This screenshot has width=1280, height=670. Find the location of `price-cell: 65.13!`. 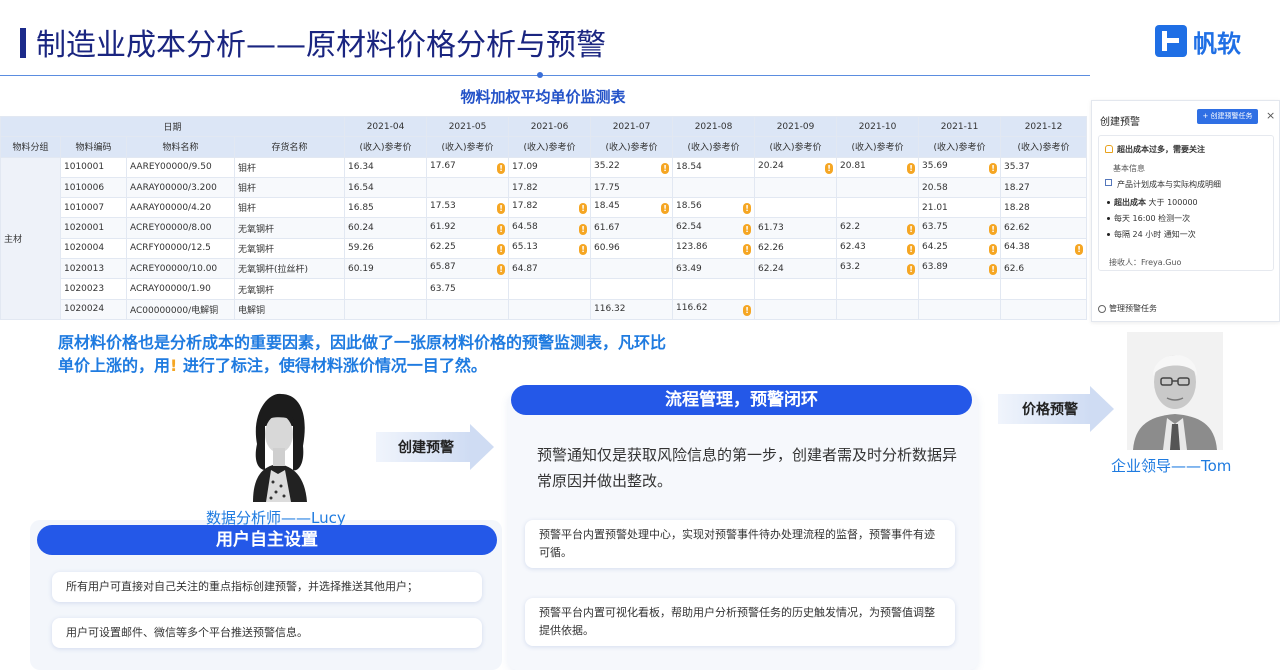

price-cell: 65.13! is located at coordinates (550, 248).